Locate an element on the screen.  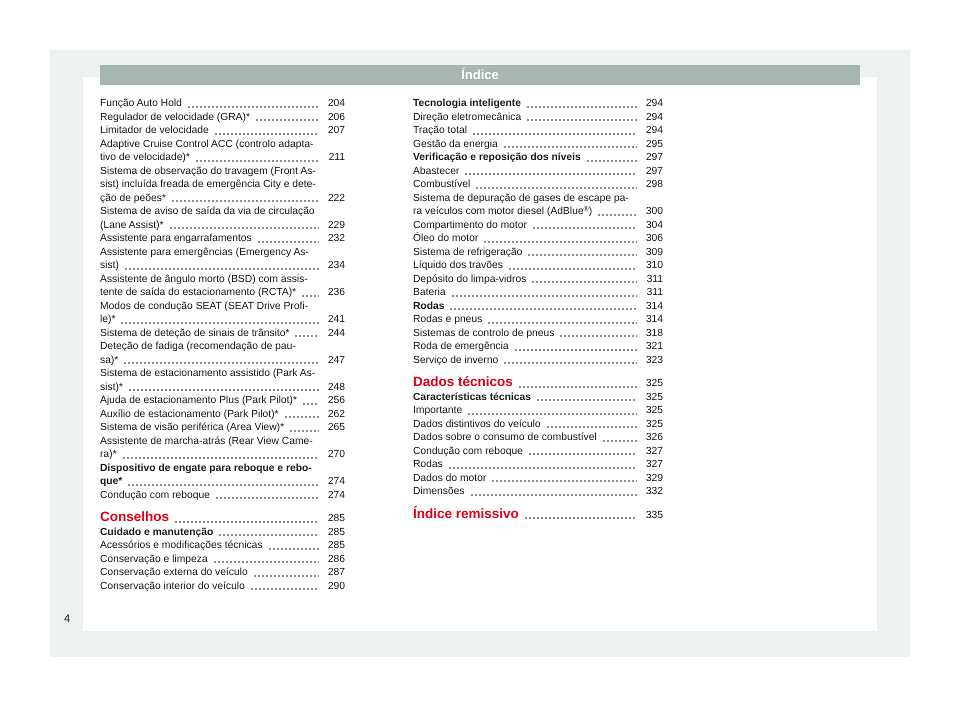
entry-text: Auxílio de estacionamento (Park Pilot)* is located at coordinates (189, 414).